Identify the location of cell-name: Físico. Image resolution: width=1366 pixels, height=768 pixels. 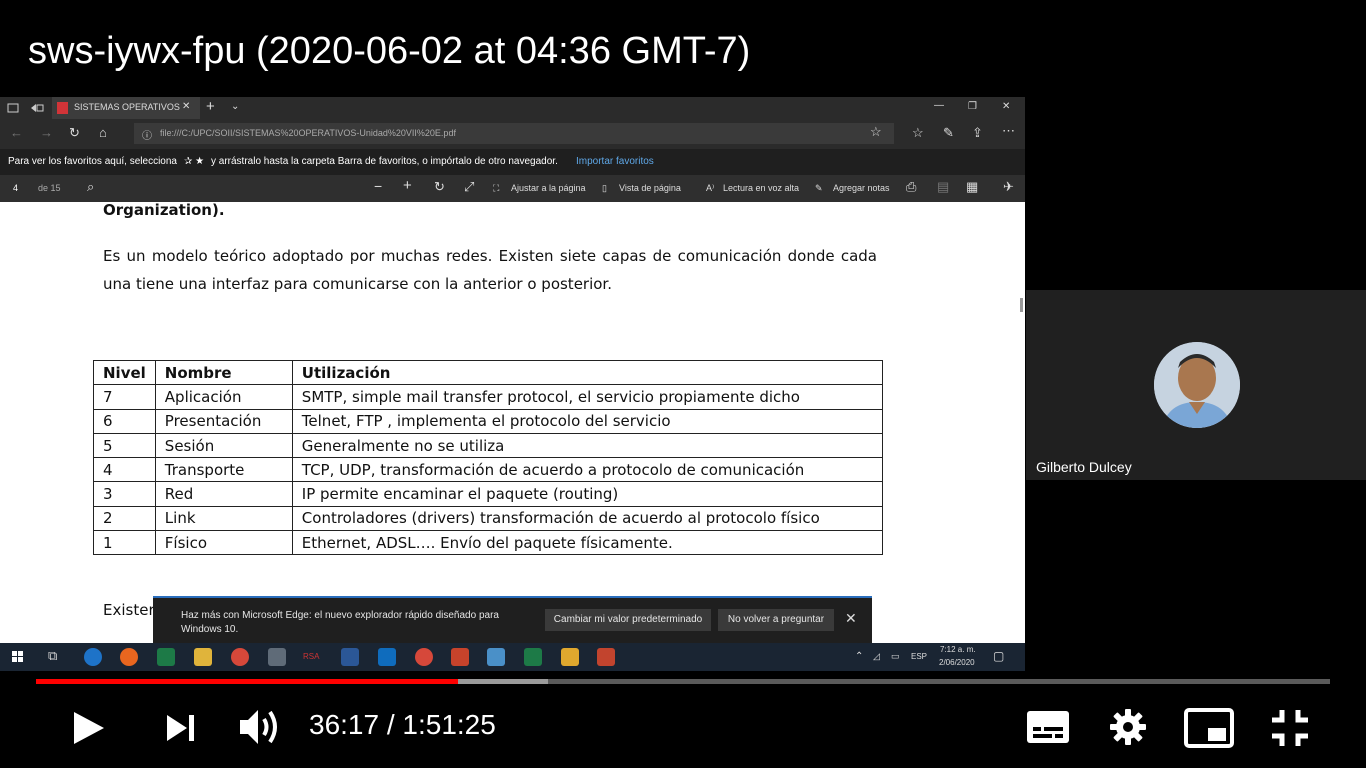
(223, 543).